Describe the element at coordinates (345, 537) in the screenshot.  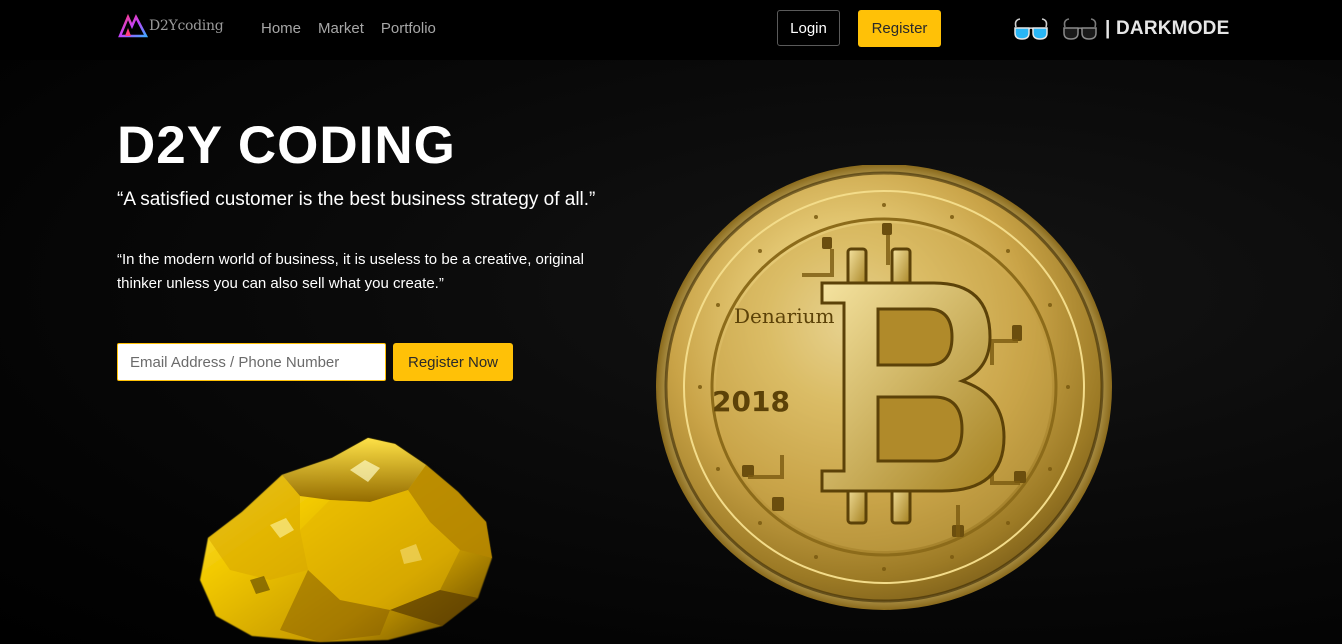
I see `gold-nugget-image` at that location.